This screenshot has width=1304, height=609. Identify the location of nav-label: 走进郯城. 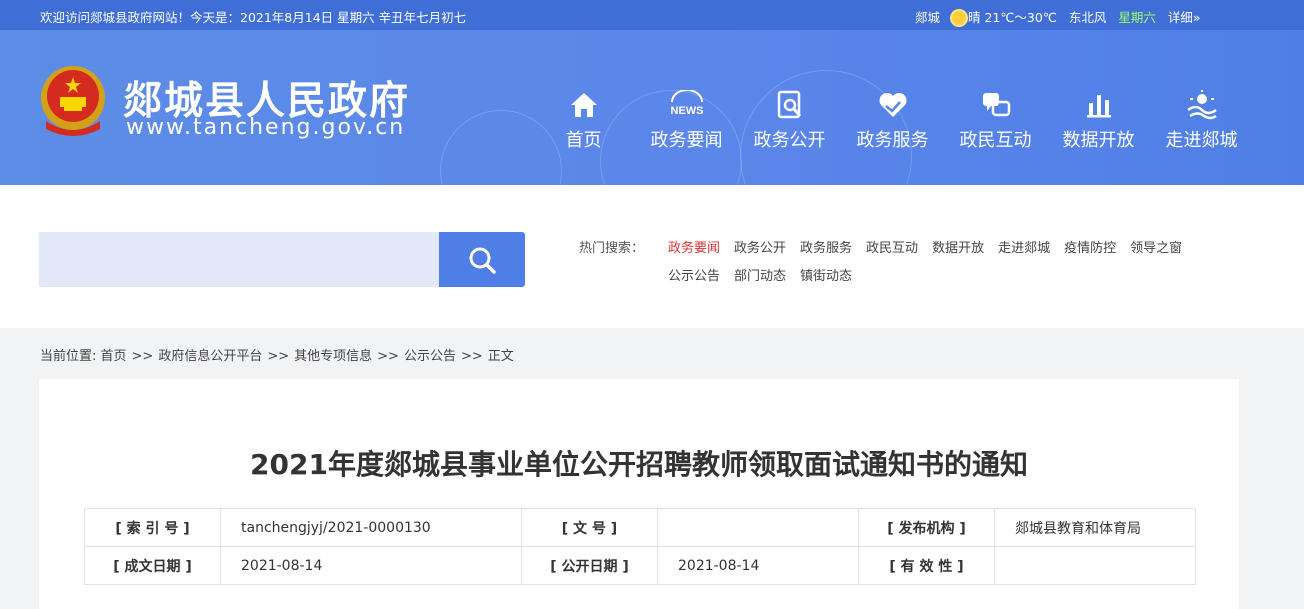
(1201, 140).